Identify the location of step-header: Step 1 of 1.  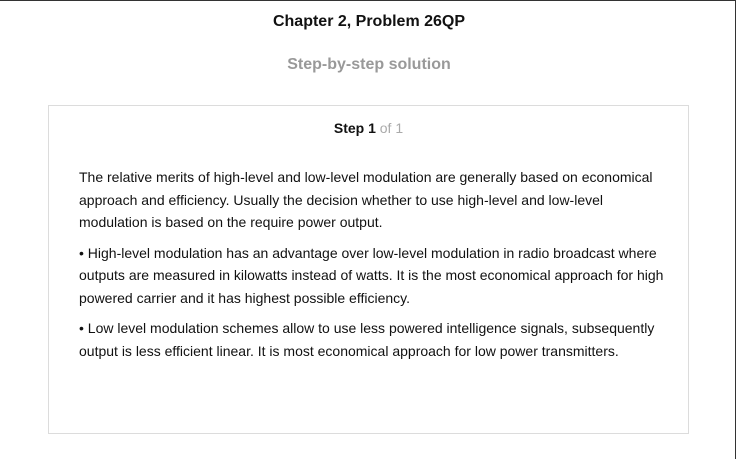
(368, 128).